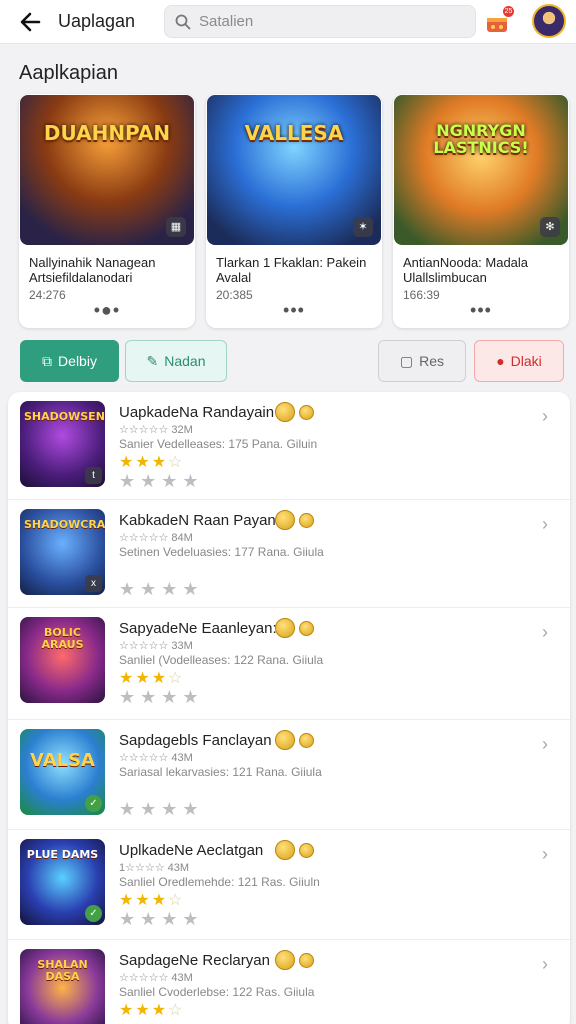 The image size is (576, 1024). Describe the element at coordinates (107, 170) in the screenshot. I see `featured-card-art: DUAHNPAN ▦` at that location.